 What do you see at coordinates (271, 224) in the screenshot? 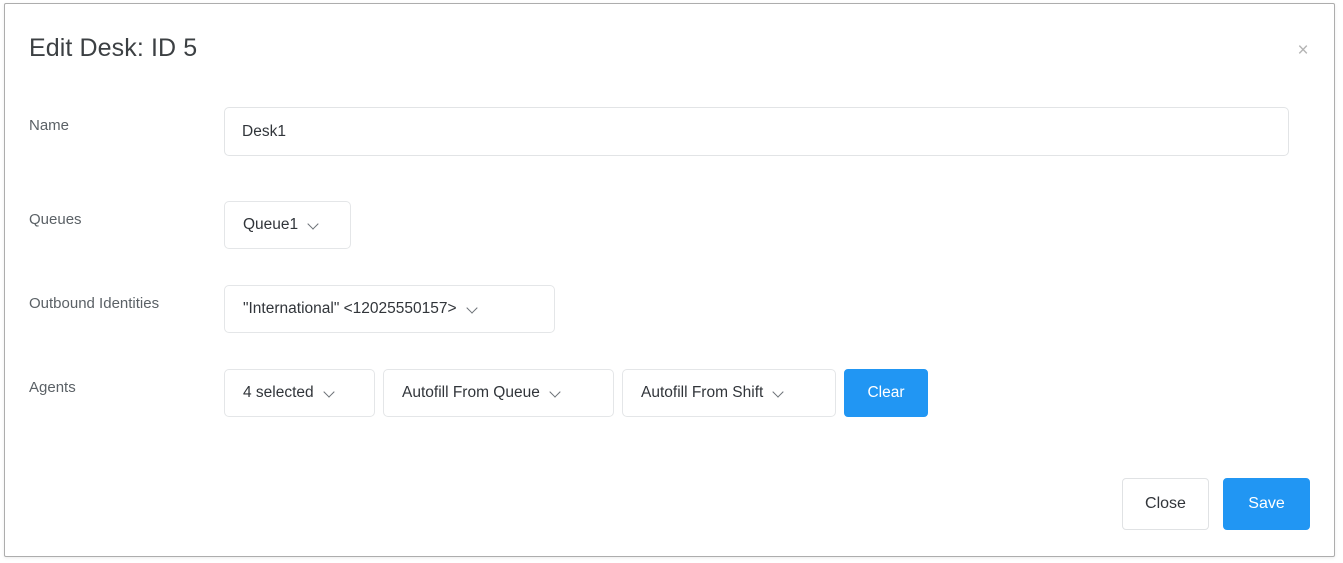
I see `queues-dropdown-label: Queue1` at bounding box center [271, 224].